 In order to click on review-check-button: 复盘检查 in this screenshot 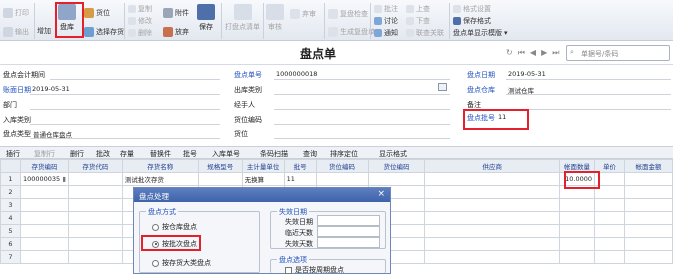, I will do `click(348, 14)`.